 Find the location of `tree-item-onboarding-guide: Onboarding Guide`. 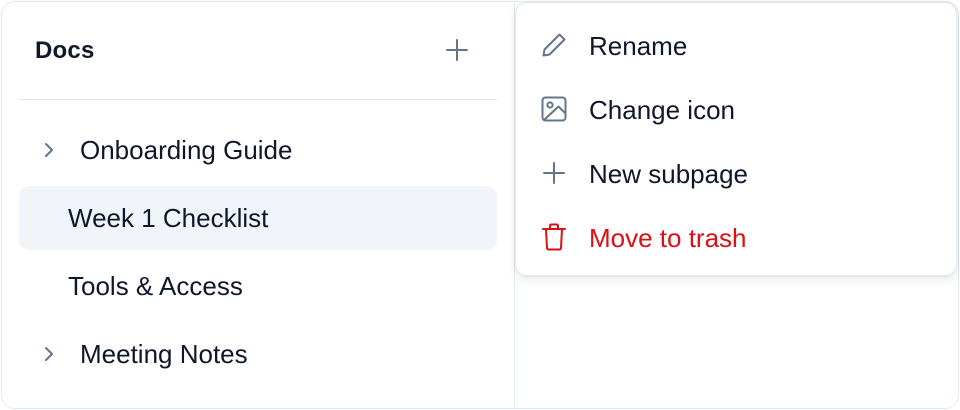

tree-item-onboarding-guide: Onboarding Guide is located at coordinates (258, 150).